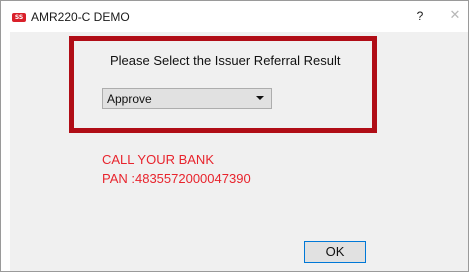  I want to click on prompt-label: Please Select the Issuer Referral Result, so click(225, 60).